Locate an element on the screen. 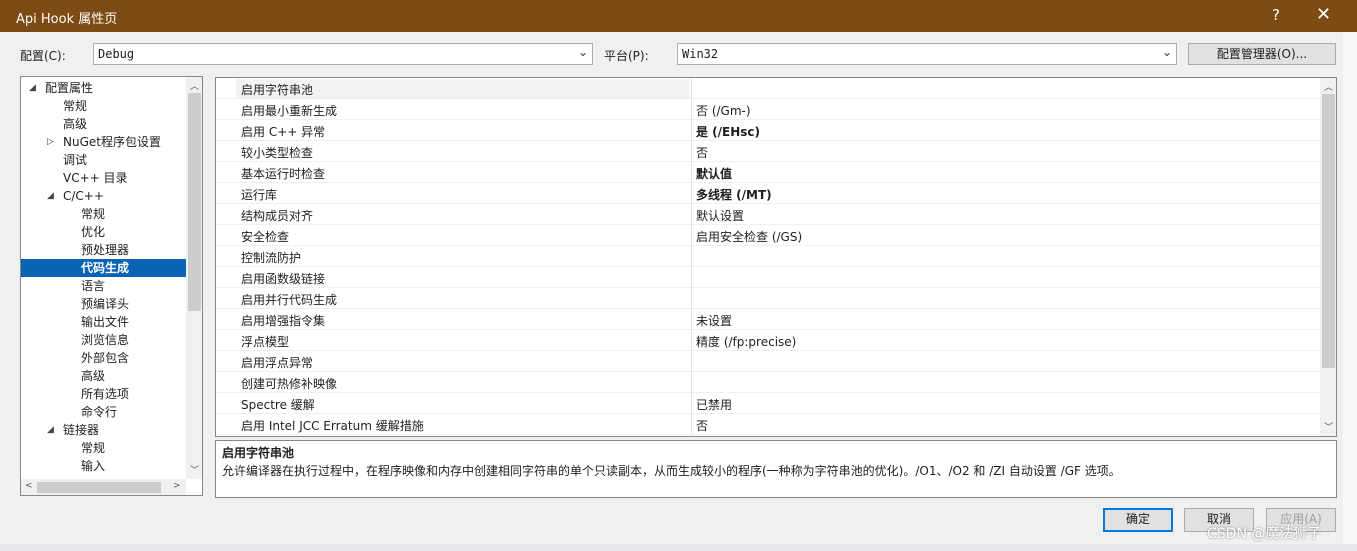  tree-item: 预编译头 is located at coordinates (103, 304).